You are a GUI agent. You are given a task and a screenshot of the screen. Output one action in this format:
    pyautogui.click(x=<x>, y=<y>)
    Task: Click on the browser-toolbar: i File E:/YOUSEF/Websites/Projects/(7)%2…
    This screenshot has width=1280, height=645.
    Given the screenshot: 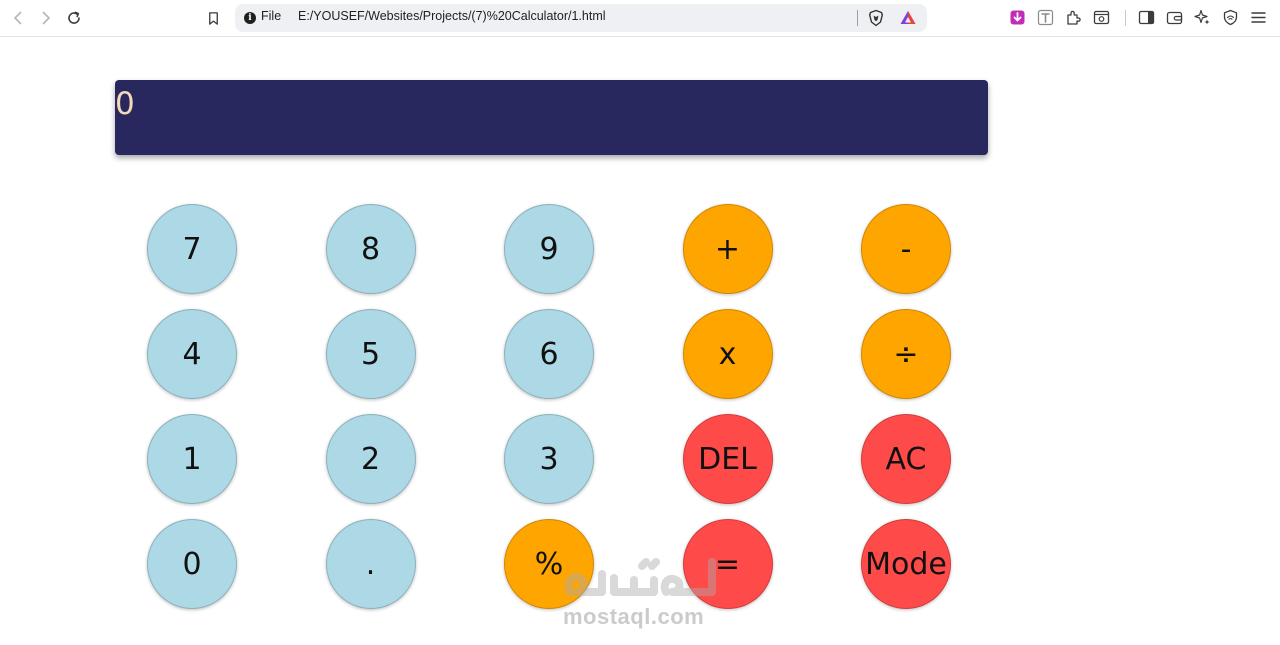 What is the action you would take?
    pyautogui.click(x=640, y=18)
    